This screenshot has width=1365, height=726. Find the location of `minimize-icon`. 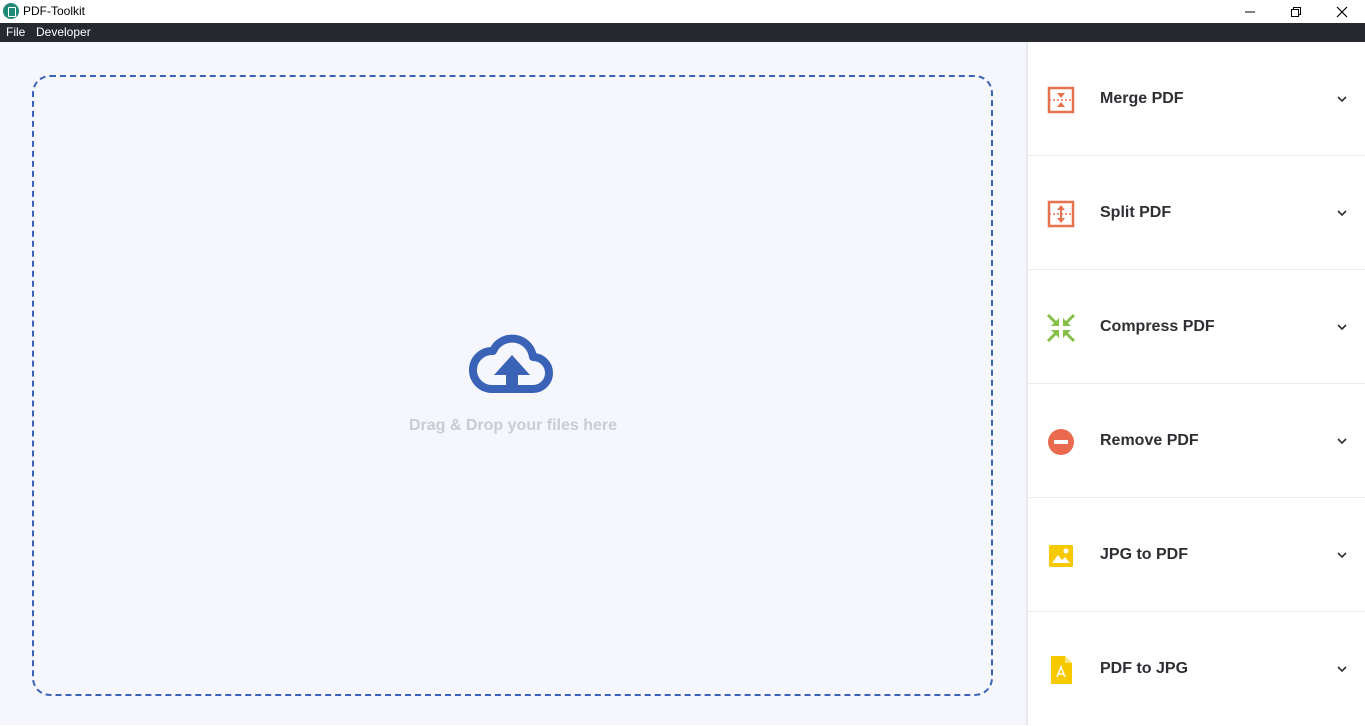

minimize-icon is located at coordinates (1250, 11).